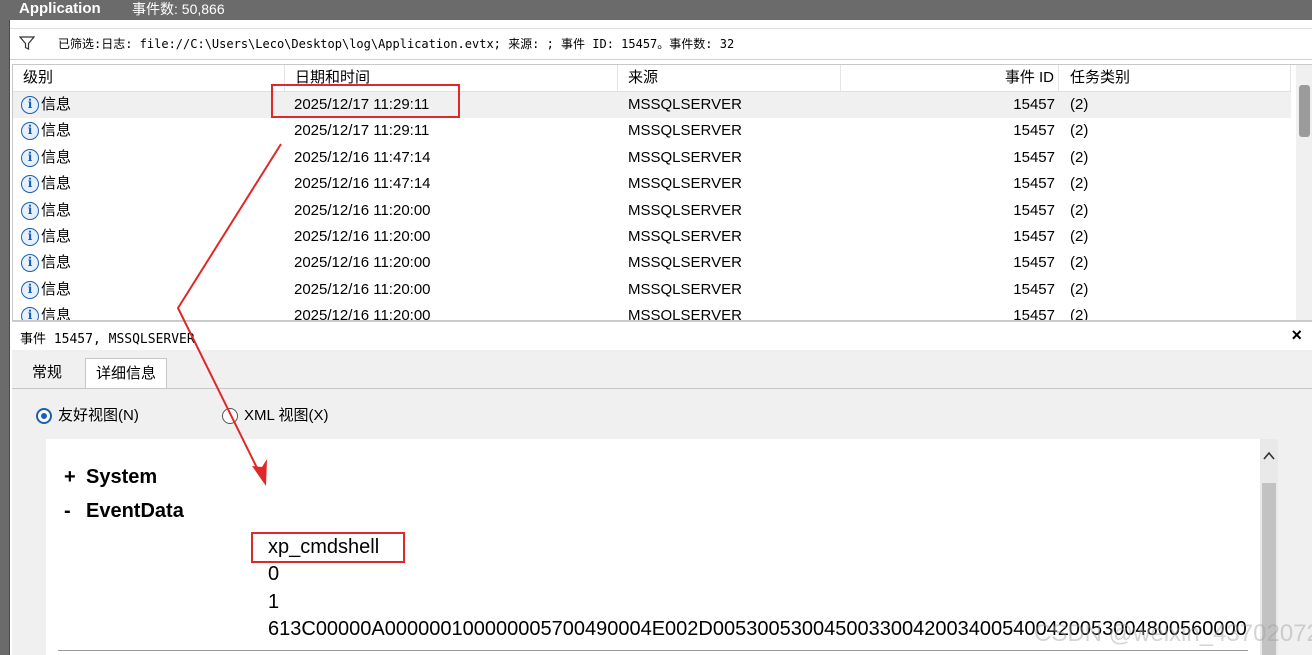 The image size is (1312, 655). I want to click on annotation-arrow, so click(229, 314).